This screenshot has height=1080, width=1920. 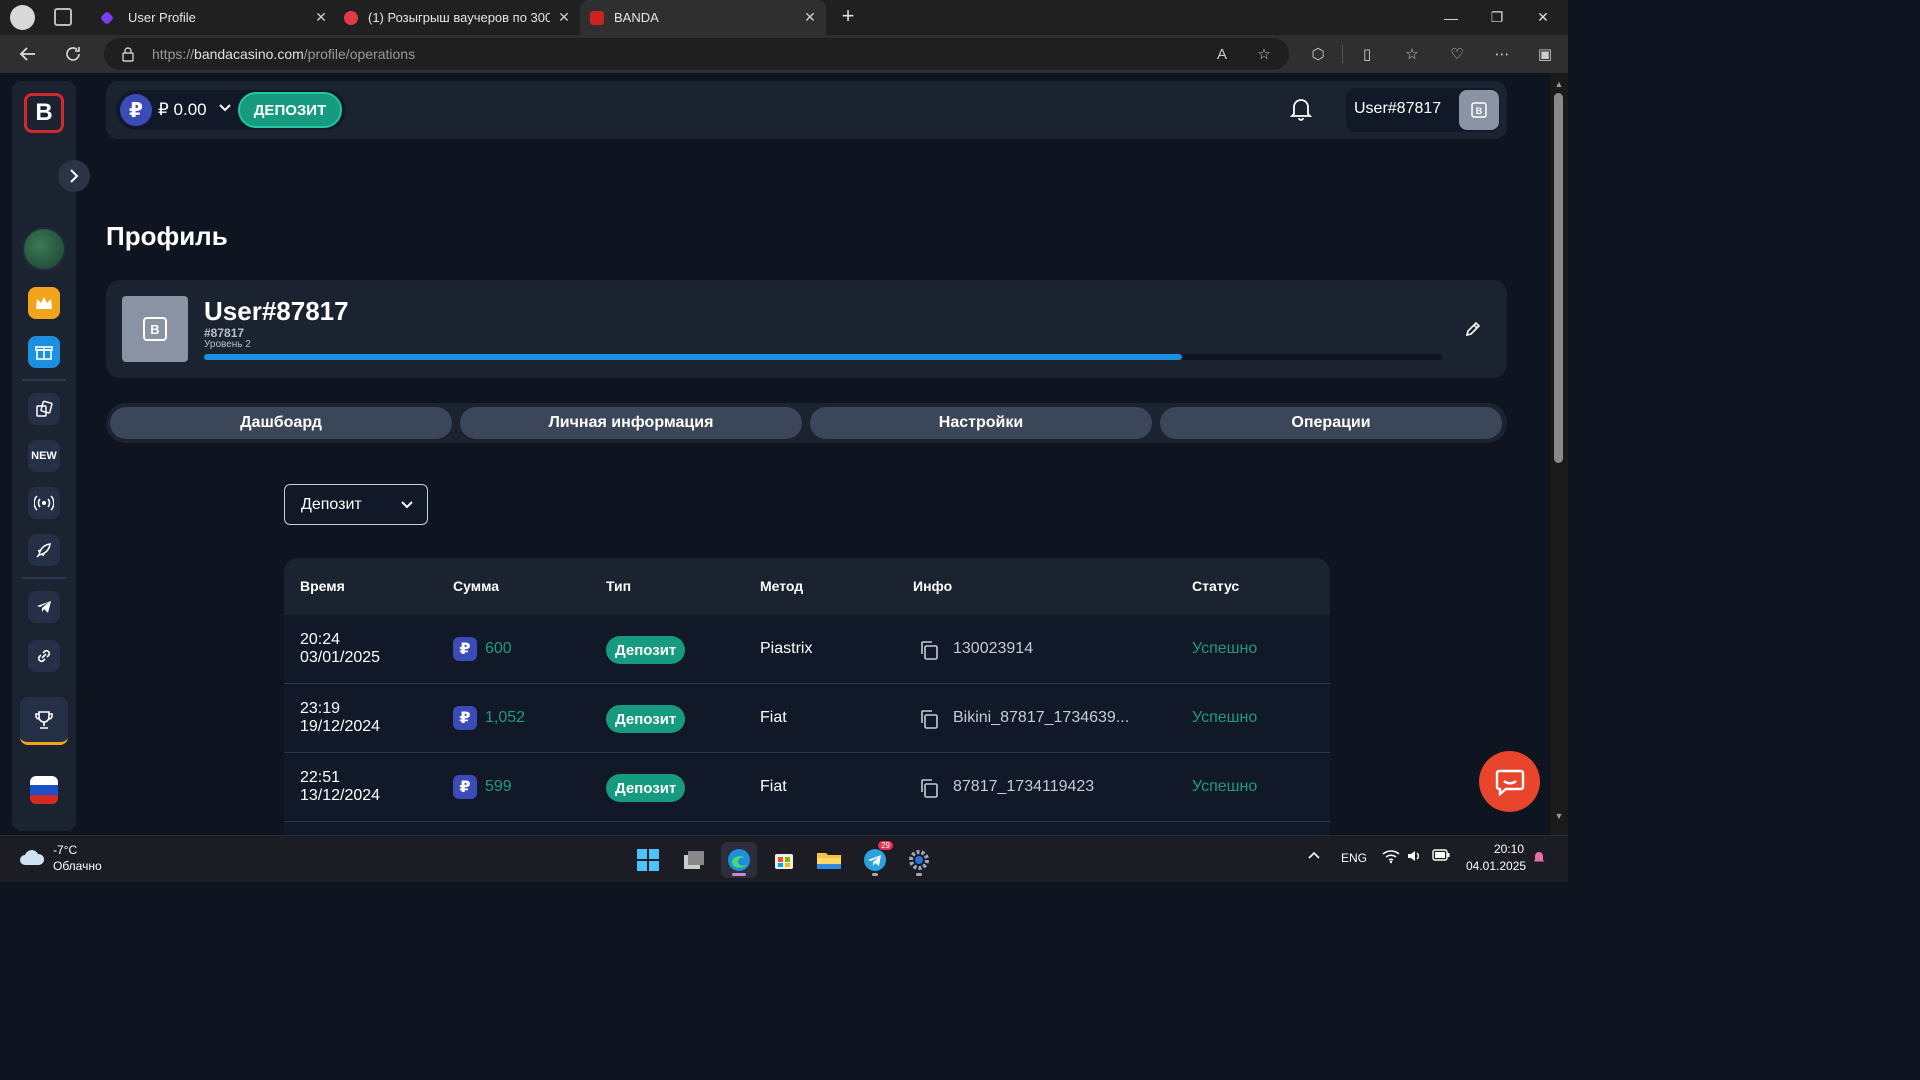 What do you see at coordinates (281, 423) in the screenshot?
I see `tab-dashboard: Дашбоард` at bounding box center [281, 423].